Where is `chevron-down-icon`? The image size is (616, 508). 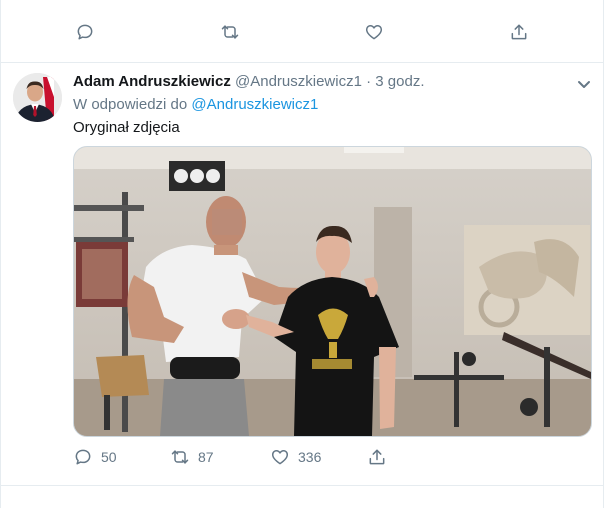
chevron-down-icon is located at coordinates (584, 84).